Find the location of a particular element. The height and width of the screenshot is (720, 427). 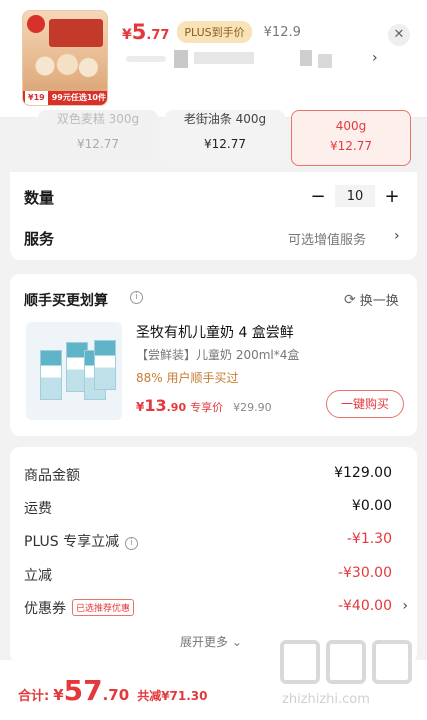

close-button: ✕ is located at coordinates (399, 35).